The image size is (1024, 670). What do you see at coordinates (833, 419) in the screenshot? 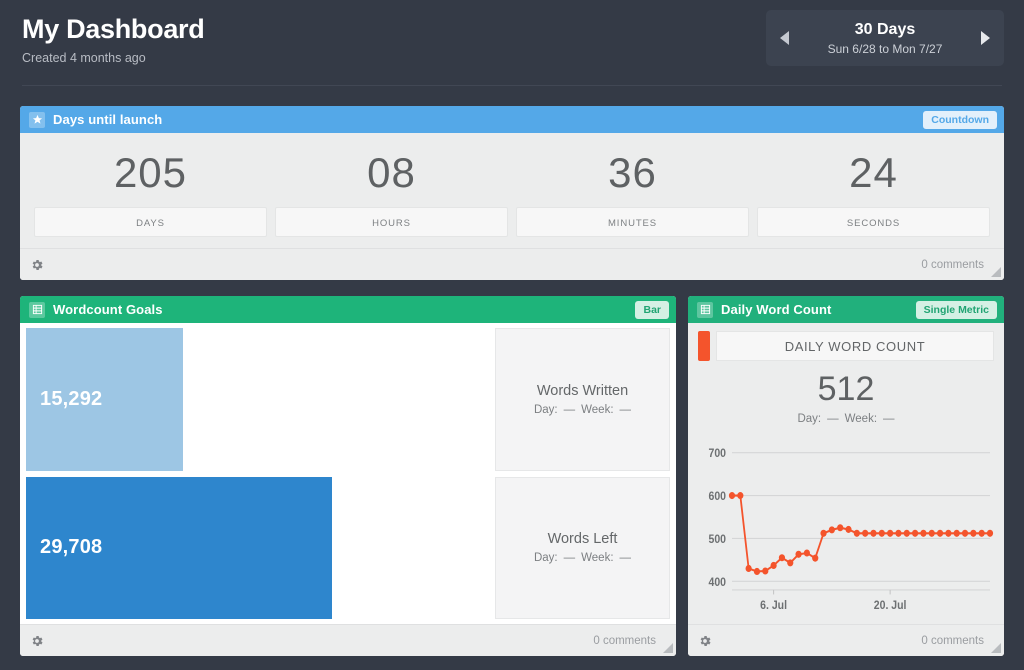
I see `metric-day-value: —` at bounding box center [833, 419].